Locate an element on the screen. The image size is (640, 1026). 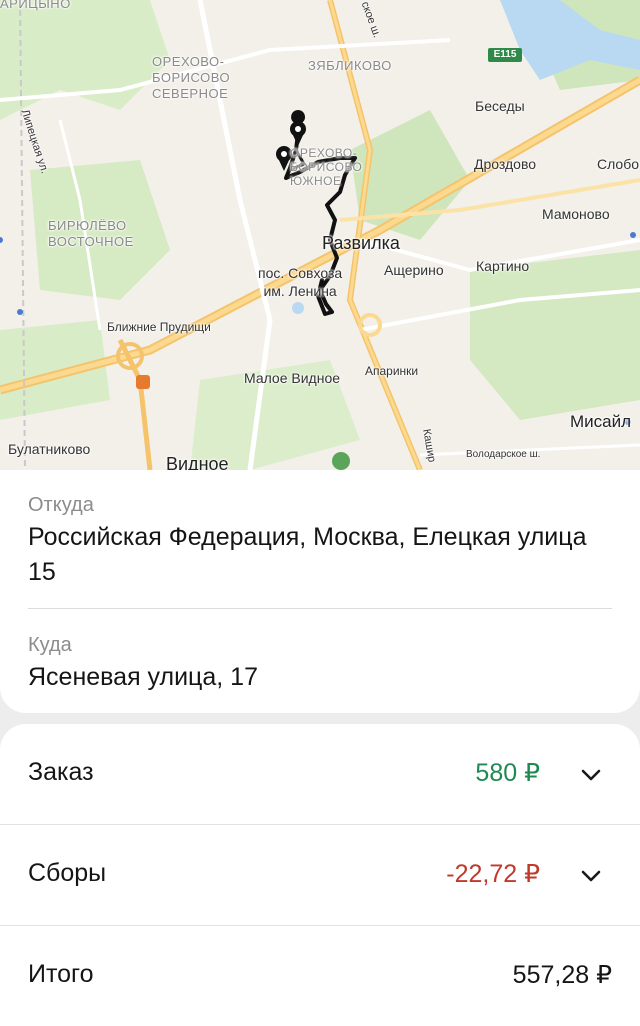
map-label-mamonovo: Мамоново is located at coordinates (576, 214).